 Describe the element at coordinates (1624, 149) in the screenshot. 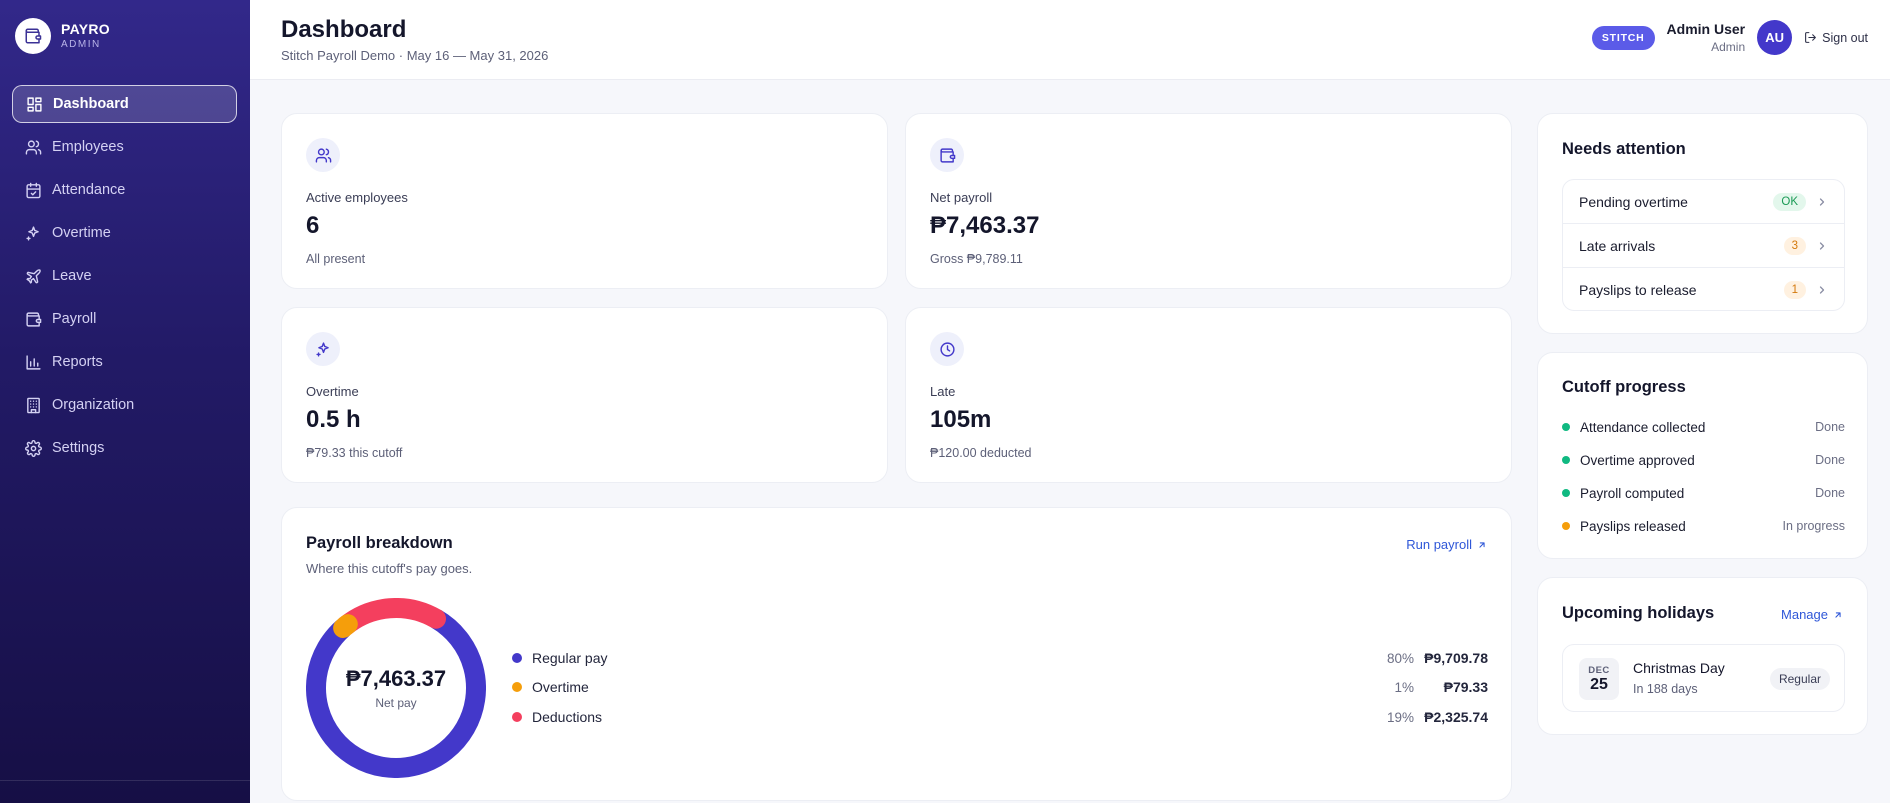

I see `attention-title: Needs attention` at that location.